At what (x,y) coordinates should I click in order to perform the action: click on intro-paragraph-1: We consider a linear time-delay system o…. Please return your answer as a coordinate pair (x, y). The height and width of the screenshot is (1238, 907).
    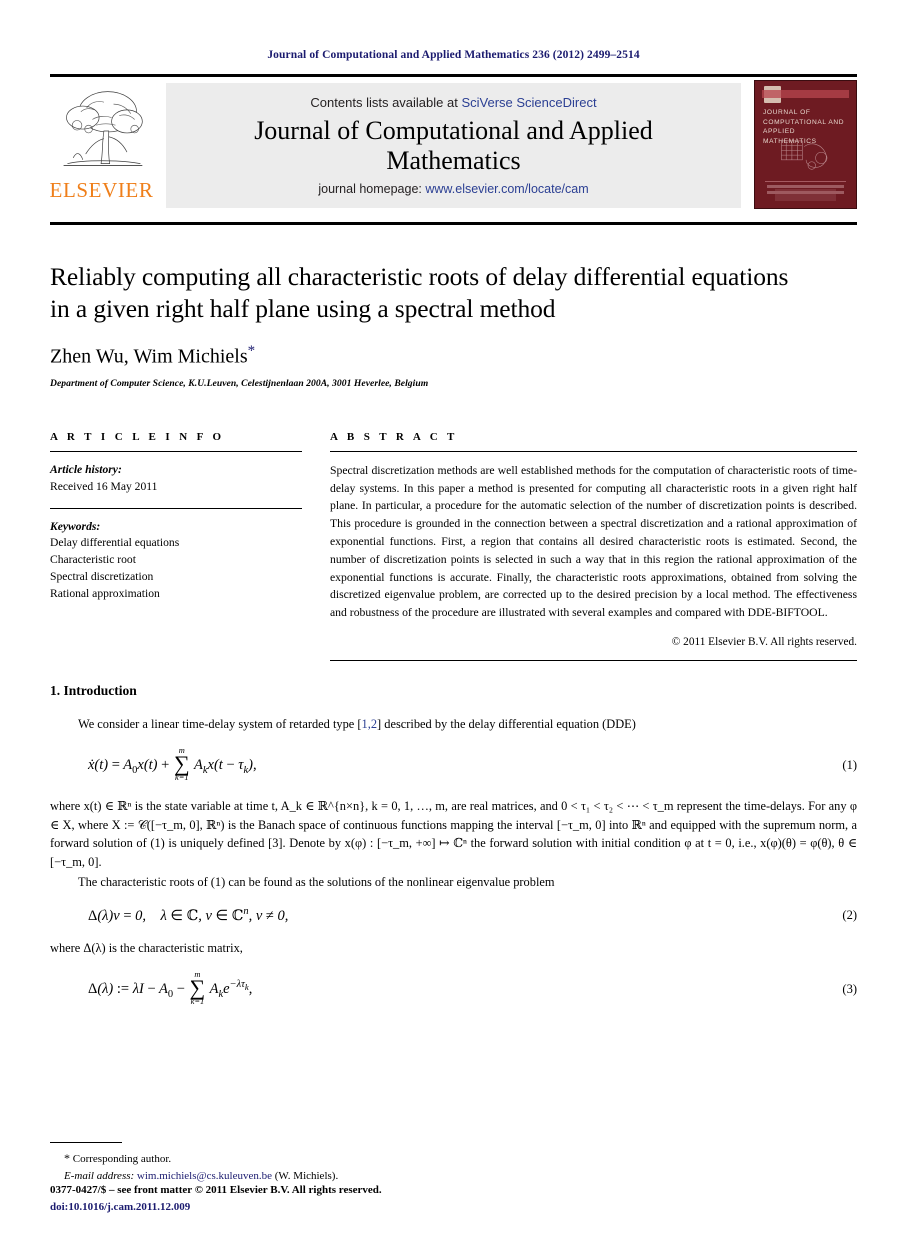
    Looking at the image, I should click on (453, 724).